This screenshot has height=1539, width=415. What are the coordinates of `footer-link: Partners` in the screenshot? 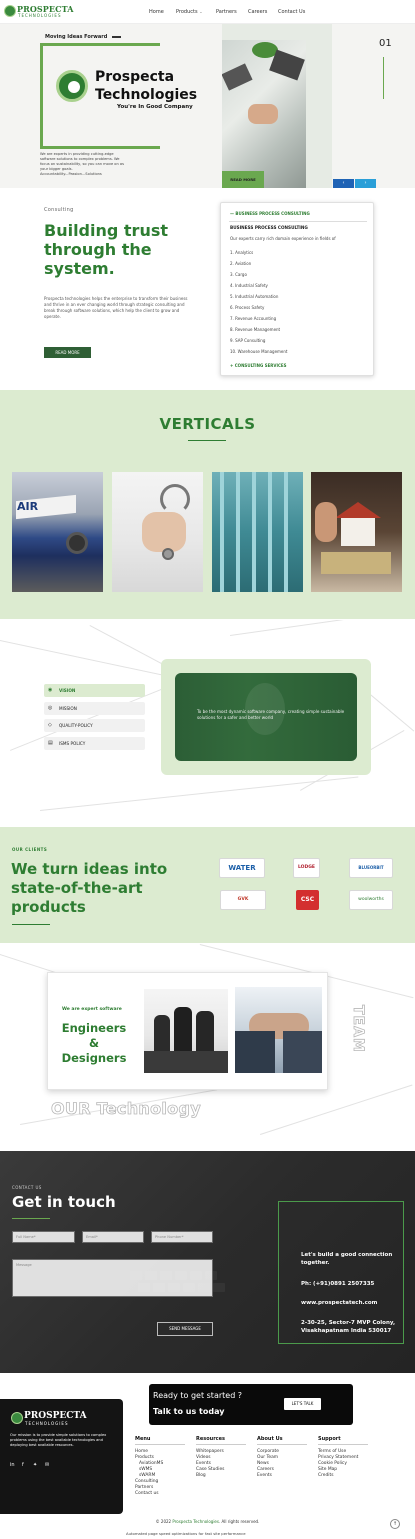 It's located at (144, 1488).